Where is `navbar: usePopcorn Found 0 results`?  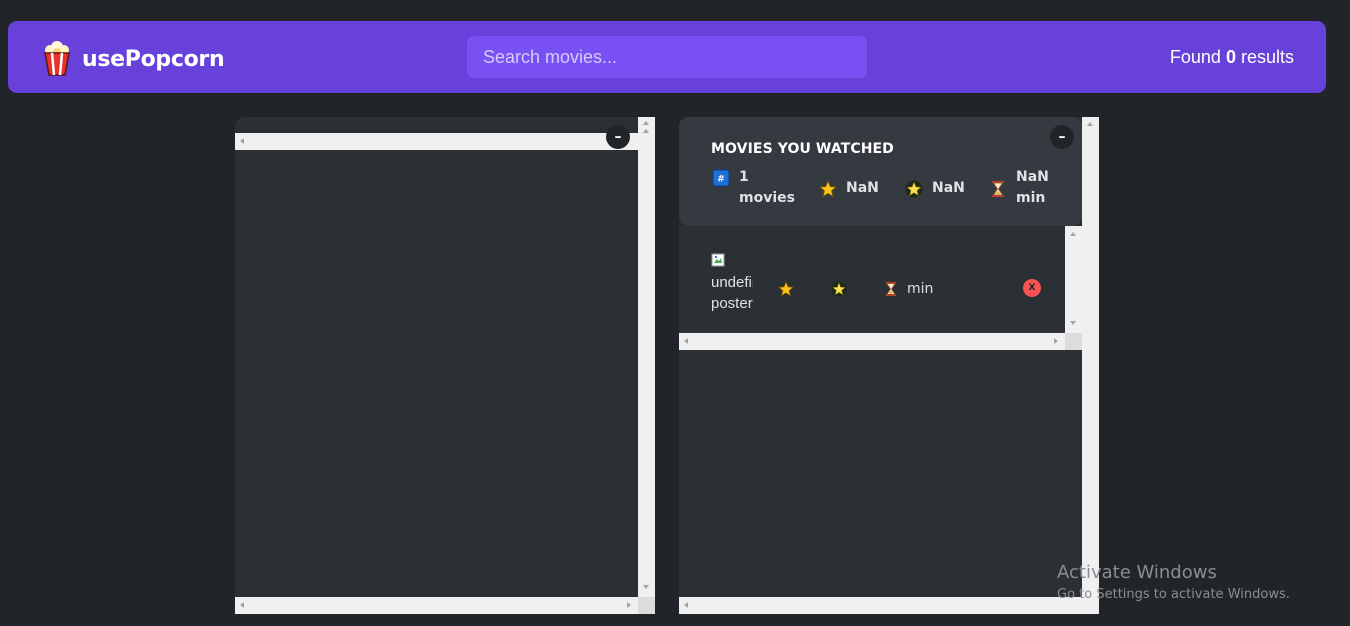 navbar: usePopcorn Found 0 results is located at coordinates (667, 57).